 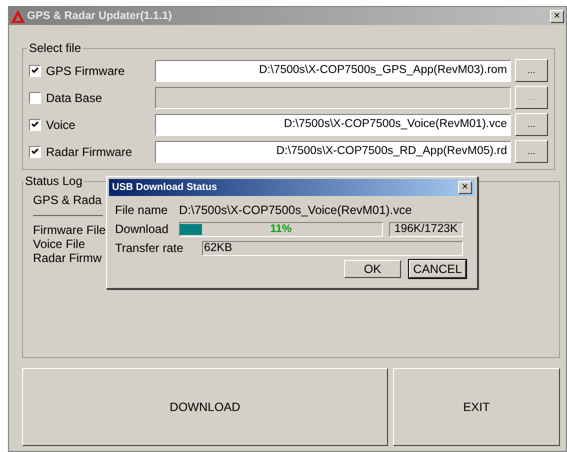 I want to click on size-value: 196K/1723K, so click(x=426, y=229).